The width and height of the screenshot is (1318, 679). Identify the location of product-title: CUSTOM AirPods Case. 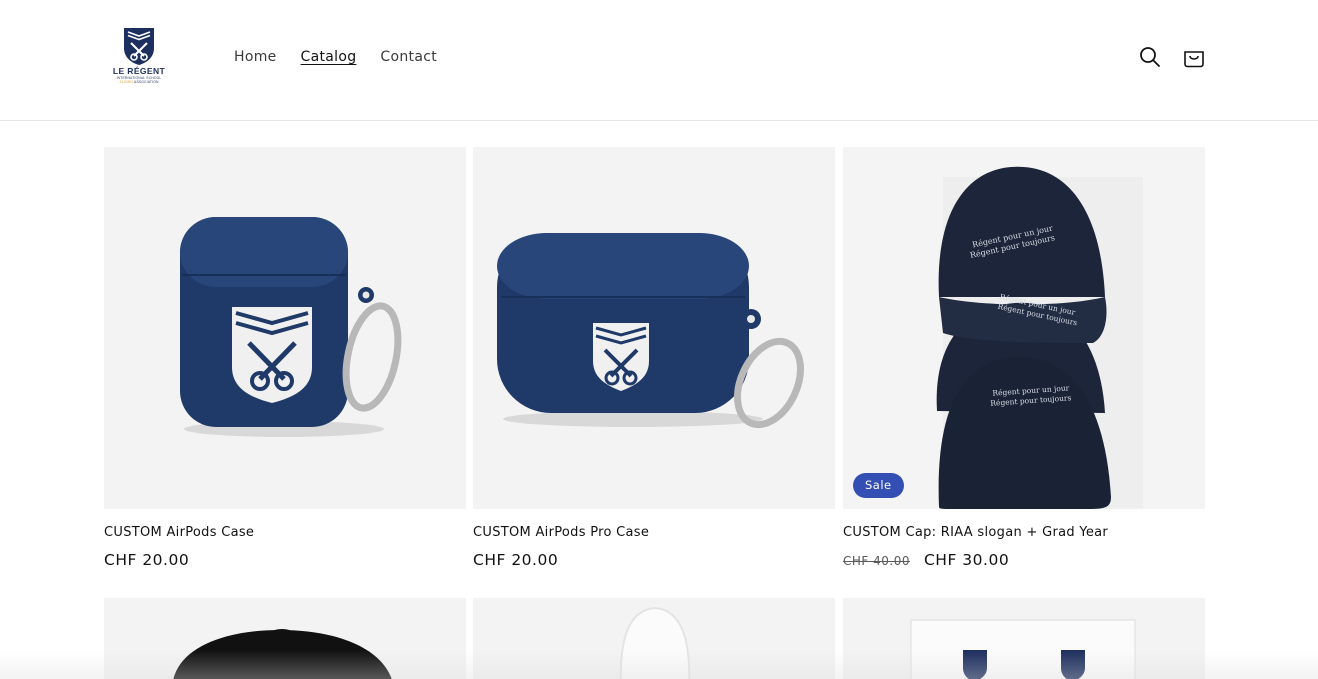
(179, 532).